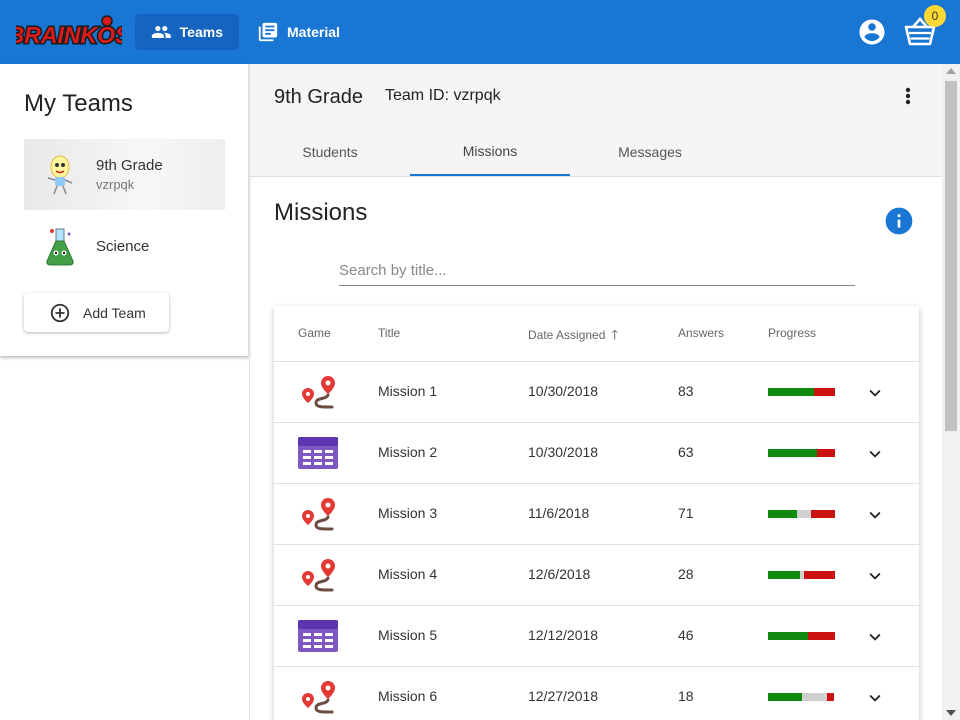 This screenshot has width=960, height=720. I want to click on table-row: Mission 2 10/30/2018 63, so click(596, 453).